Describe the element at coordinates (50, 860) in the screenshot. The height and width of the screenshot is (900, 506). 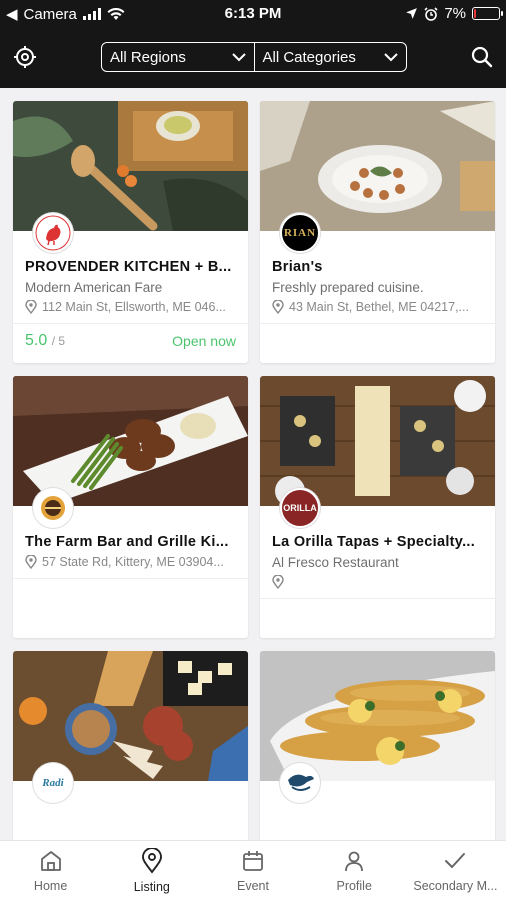
I see `home-icon` at that location.